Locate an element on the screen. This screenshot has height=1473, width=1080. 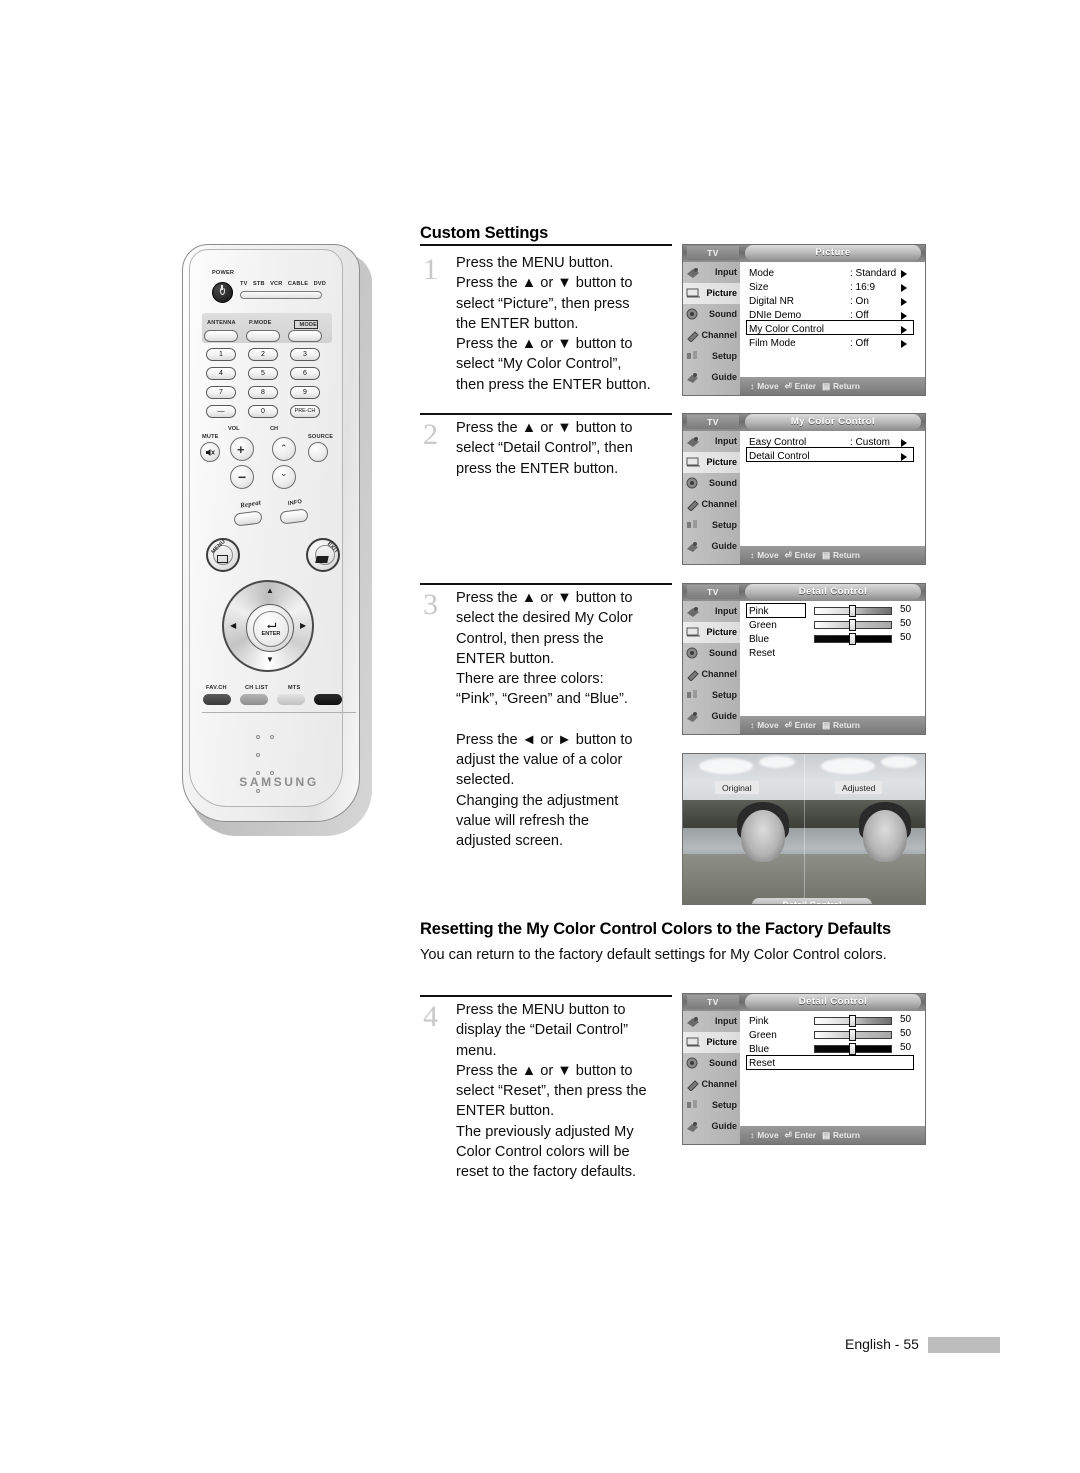
antenna-button is located at coordinates (221, 336).